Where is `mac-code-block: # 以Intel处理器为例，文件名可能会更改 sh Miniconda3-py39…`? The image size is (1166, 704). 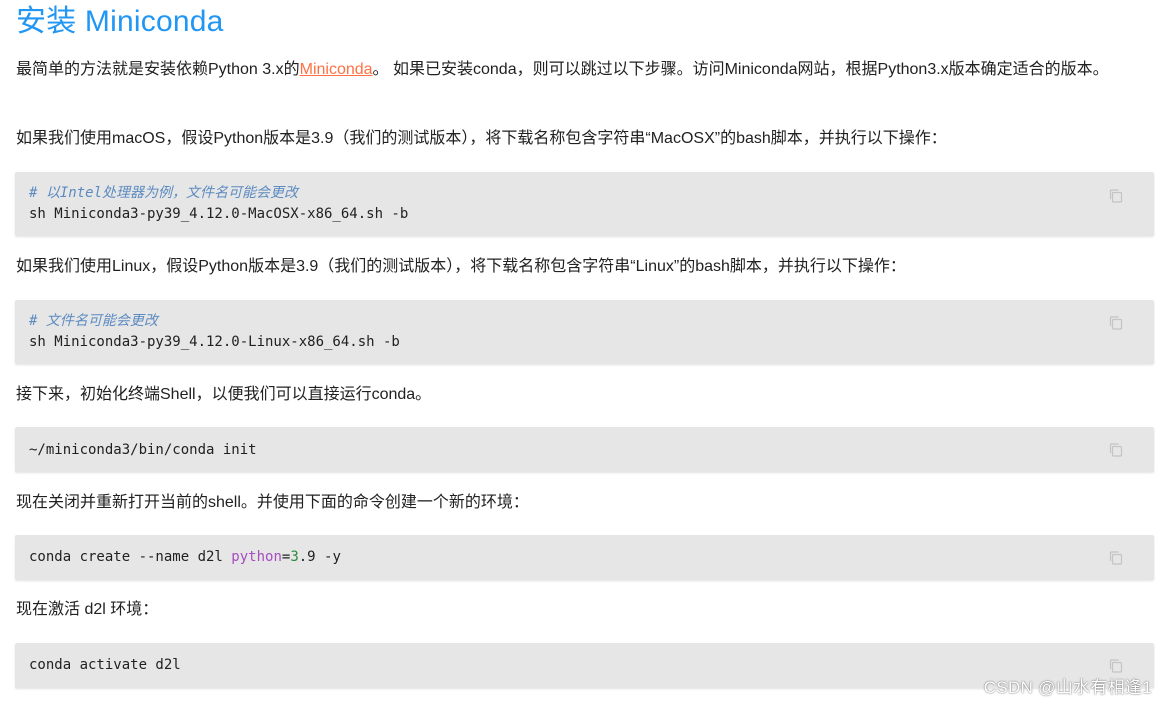
mac-code-block: # 以Intel处理器为例，文件名可能会更改 sh Miniconda3-py39… is located at coordinates (584, 204).